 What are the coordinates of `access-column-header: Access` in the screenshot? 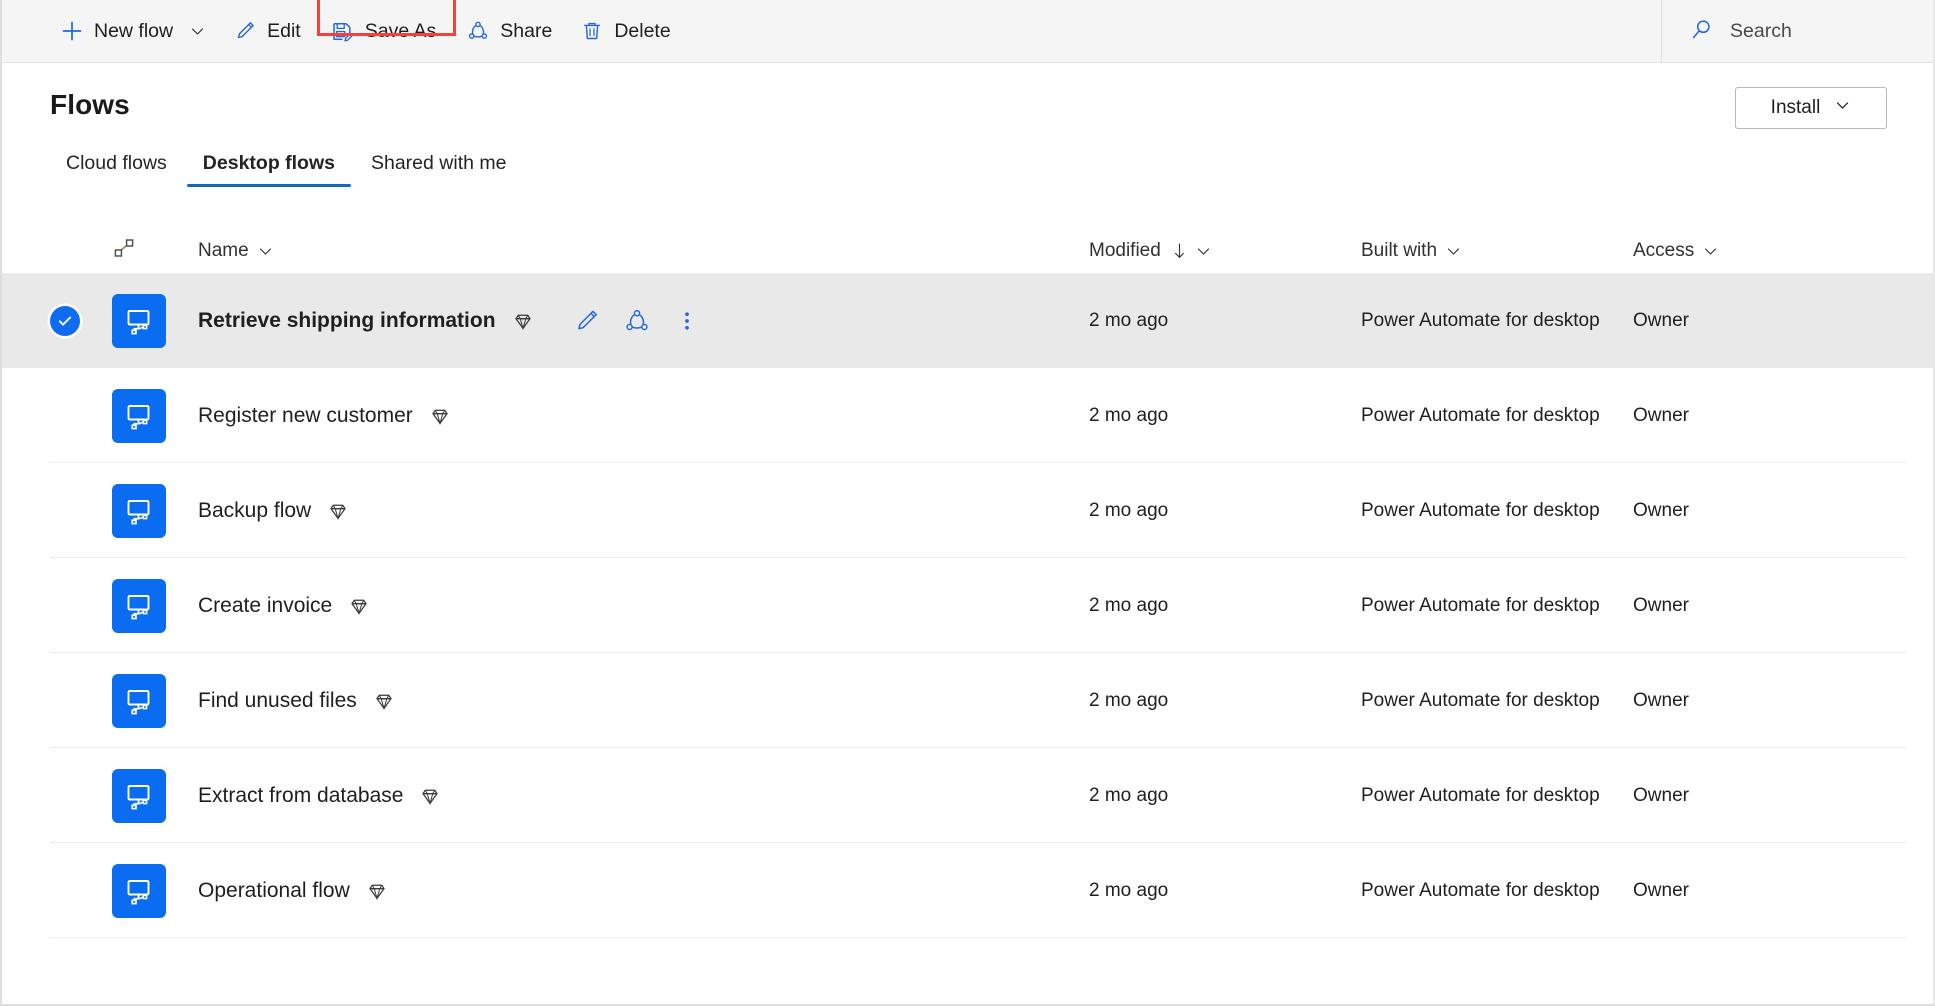 It's located at (1783, 251).